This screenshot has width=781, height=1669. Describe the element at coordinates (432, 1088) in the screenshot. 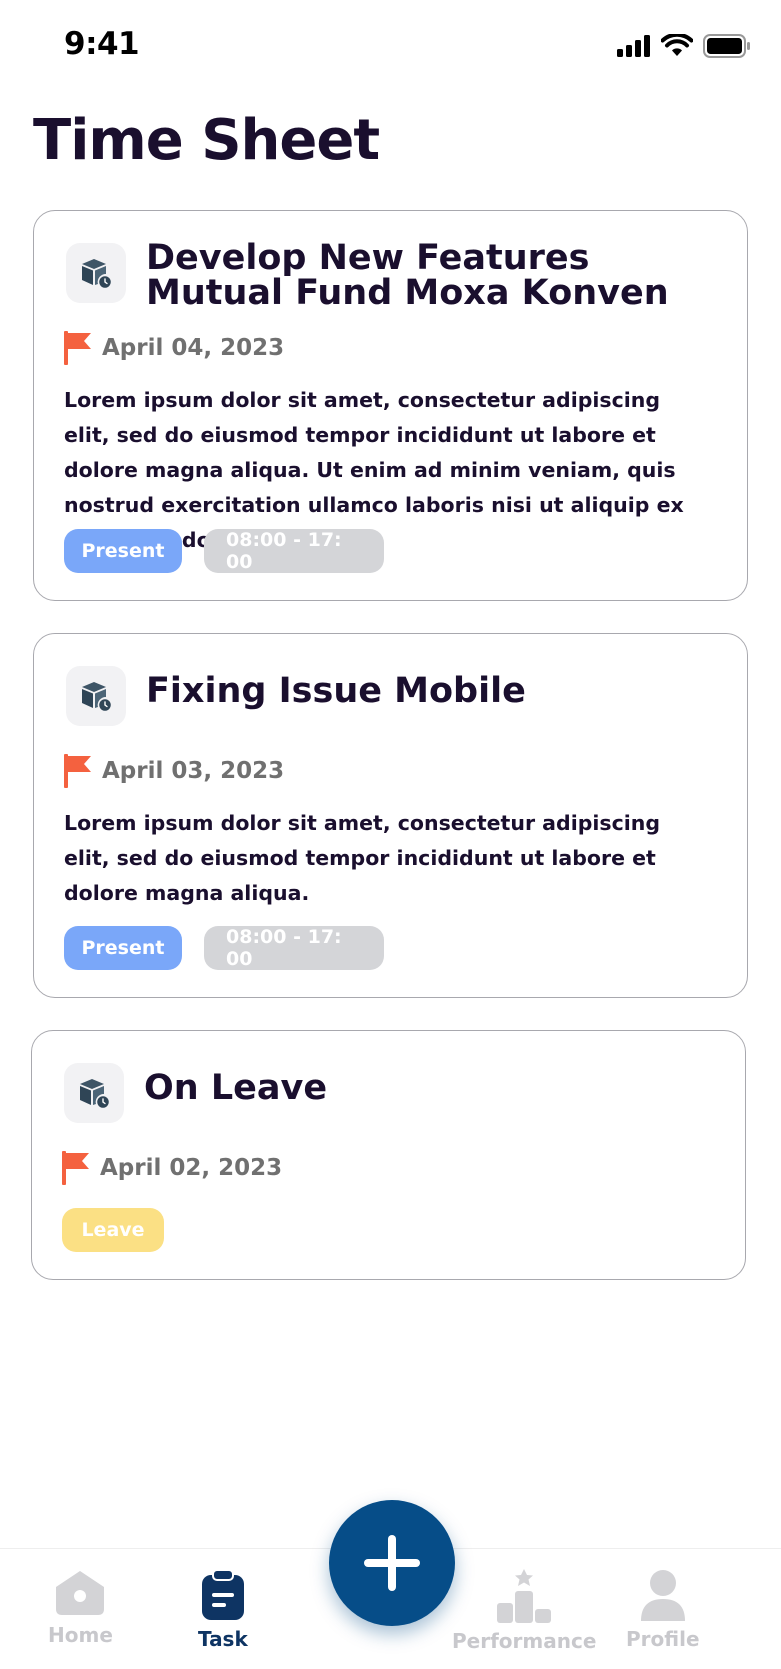

I see `card-title: On Leave` at that location.